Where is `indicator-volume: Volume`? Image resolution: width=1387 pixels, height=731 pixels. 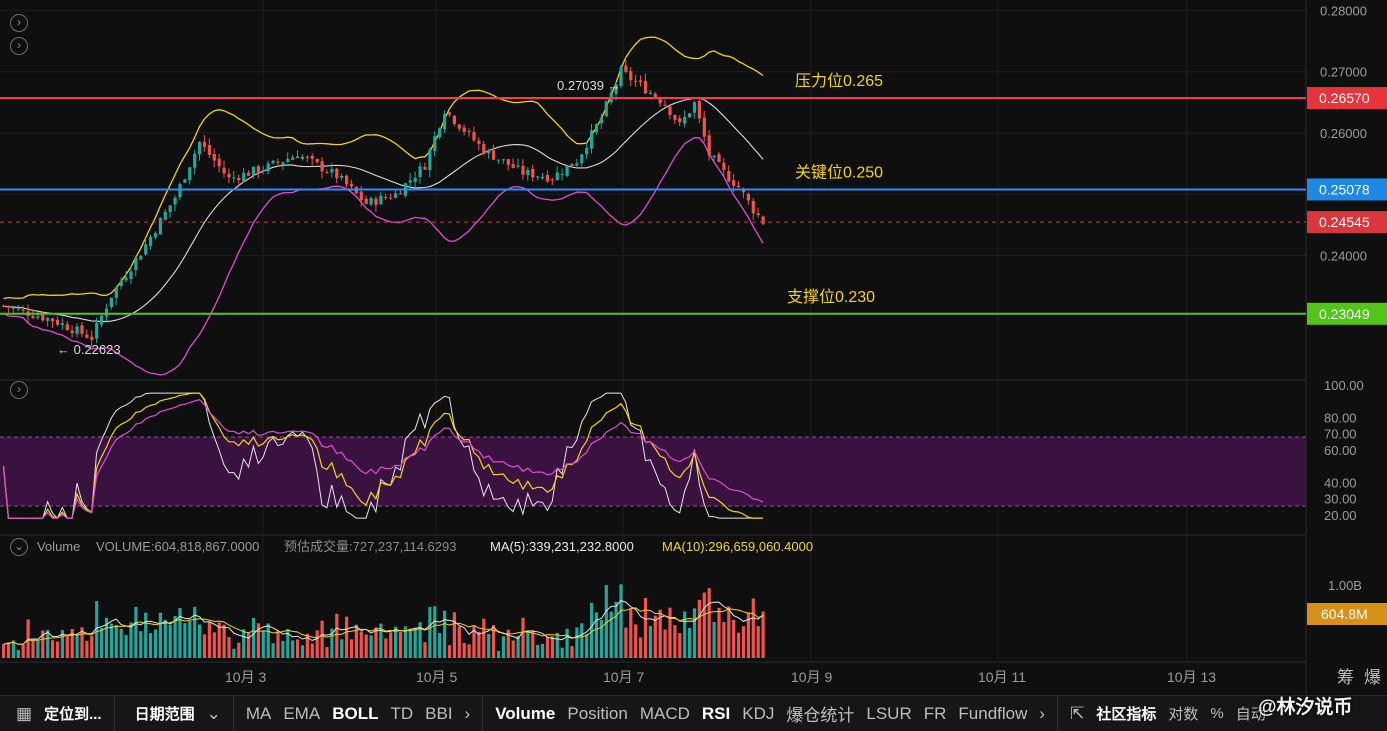 indicator-volume: Volume is located at coordinates (525, 714).